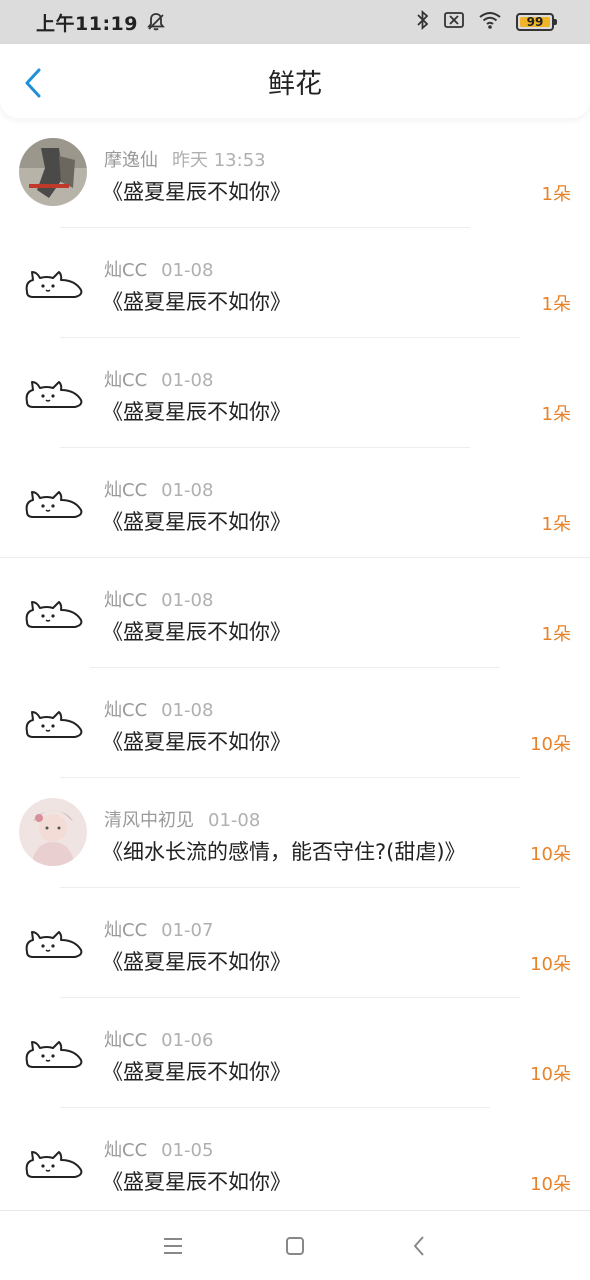  What do you see at coordinates (158, 1149) in the screenshot?
I see `item-meta: 灿CC 01-05` at bounding box center [158, 1149].